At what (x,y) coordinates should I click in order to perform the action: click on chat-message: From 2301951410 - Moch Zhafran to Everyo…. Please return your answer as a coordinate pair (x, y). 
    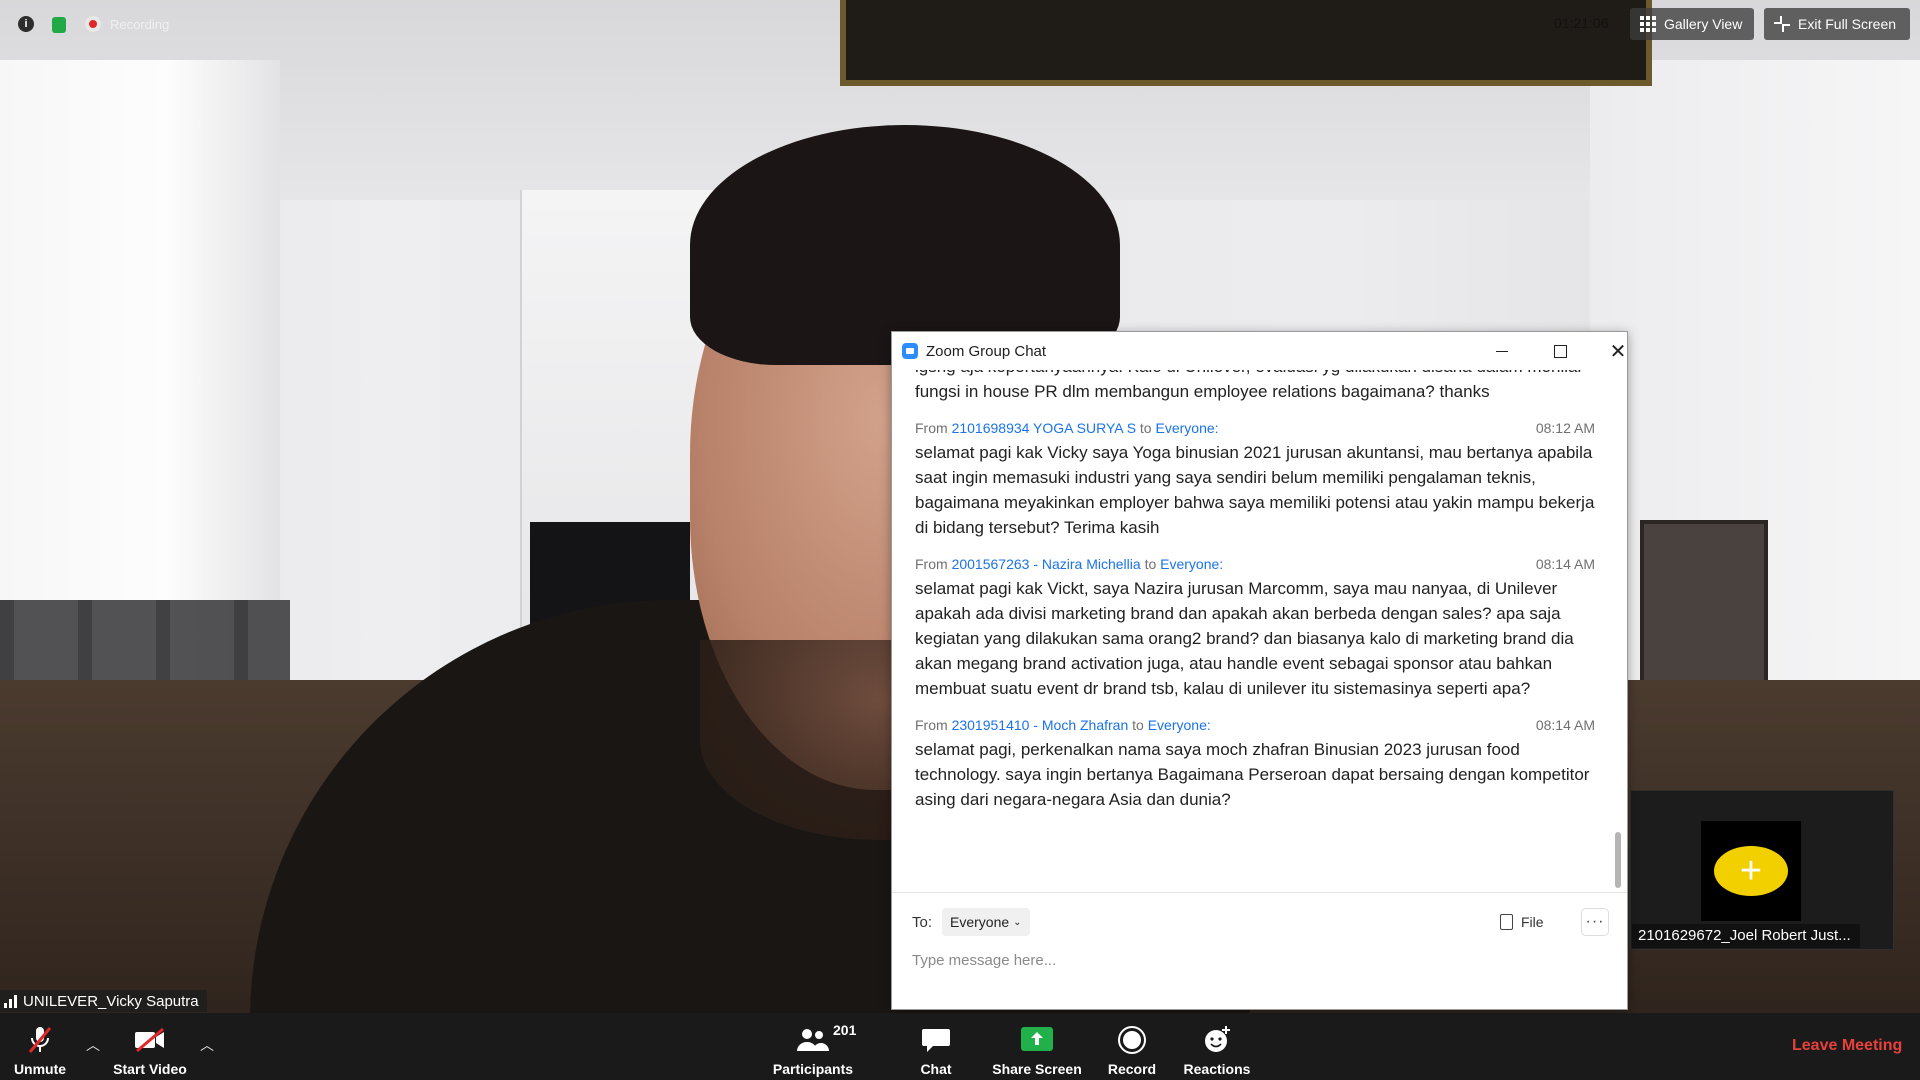
    Looking at the image, I should click on (1255, 763).